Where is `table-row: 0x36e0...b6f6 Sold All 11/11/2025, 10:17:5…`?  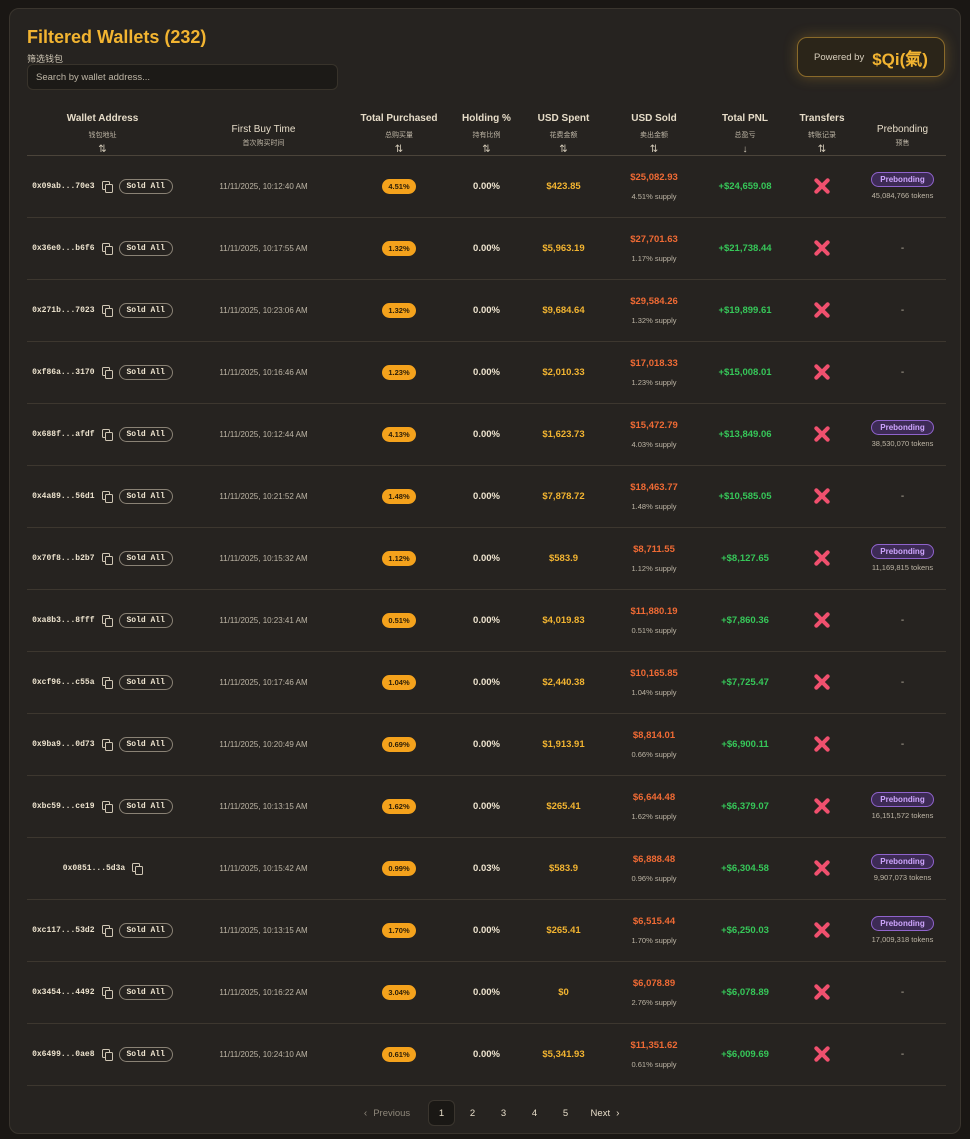 table-row: 0x36e0...b6f6 Sold All 11/11/2025, 10:17:5… is located at coordinates (486, 249).